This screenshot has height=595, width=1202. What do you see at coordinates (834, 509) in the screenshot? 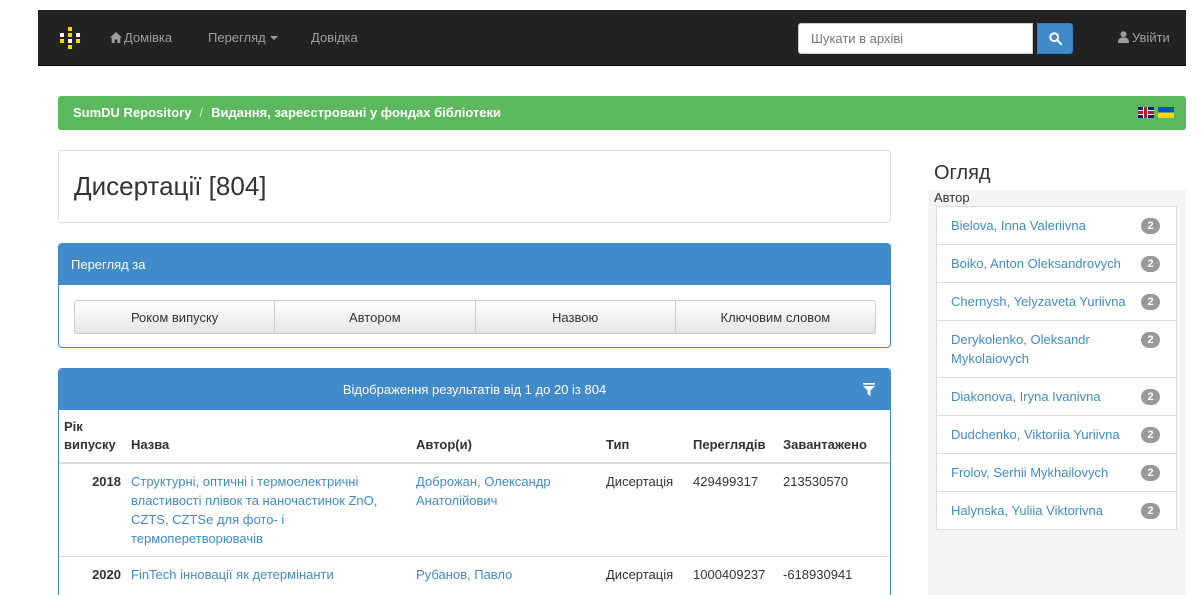
I see `cell-downloads: 213530570` at bounding box center [834, 509].